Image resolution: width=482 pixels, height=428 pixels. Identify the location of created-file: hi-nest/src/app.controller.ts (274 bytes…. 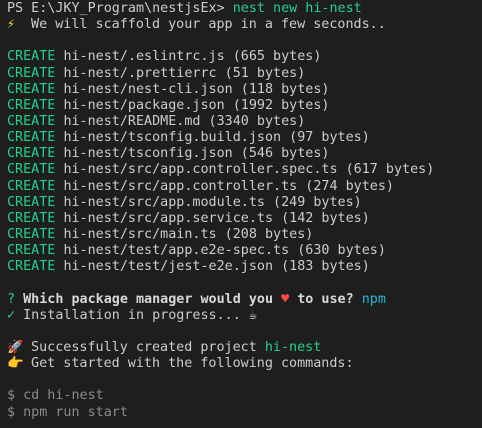
(228, 186).